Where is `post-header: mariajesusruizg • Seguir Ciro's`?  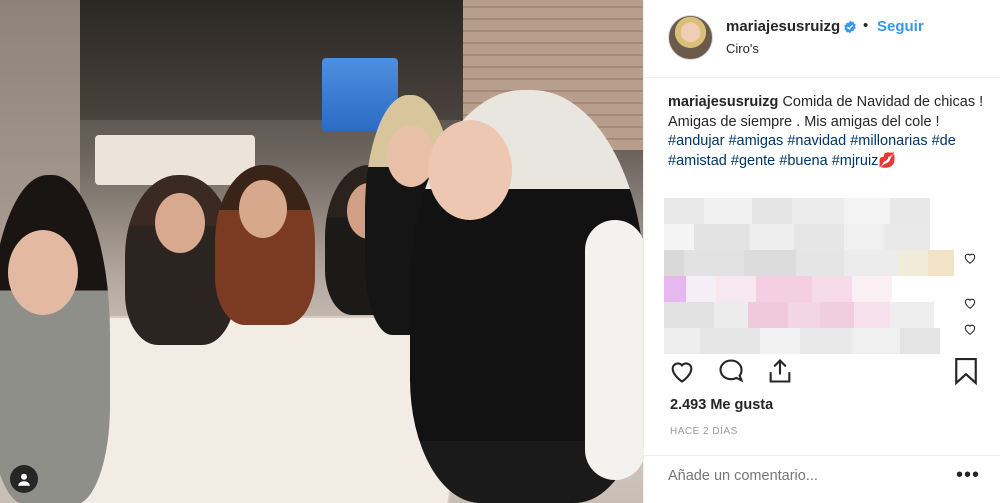
post-header: mariajesusruizg • Seguir Ciro's is located at coordinates (822, 39).